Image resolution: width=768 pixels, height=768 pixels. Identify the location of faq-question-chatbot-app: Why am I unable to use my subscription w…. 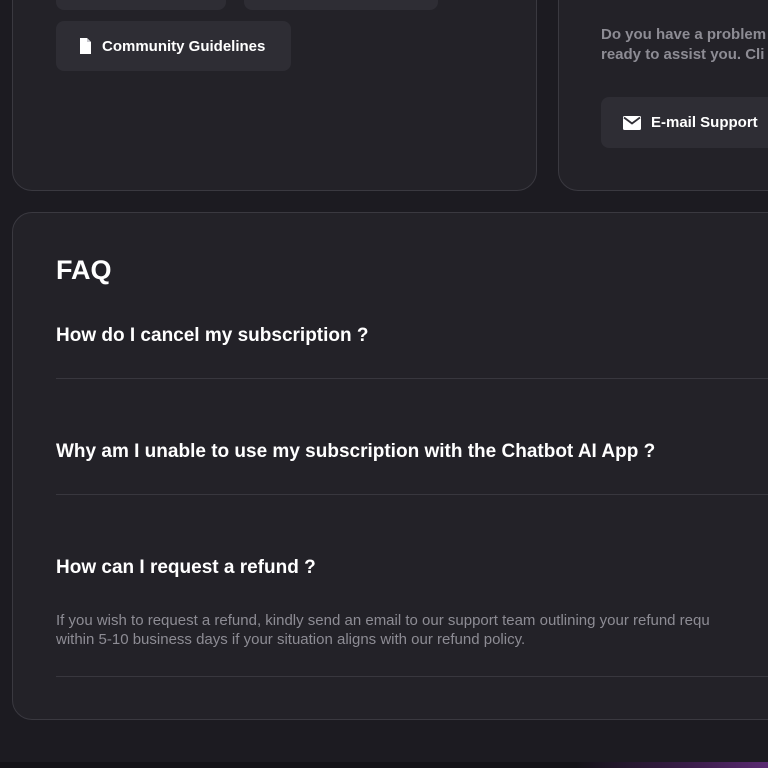
(355, 452).